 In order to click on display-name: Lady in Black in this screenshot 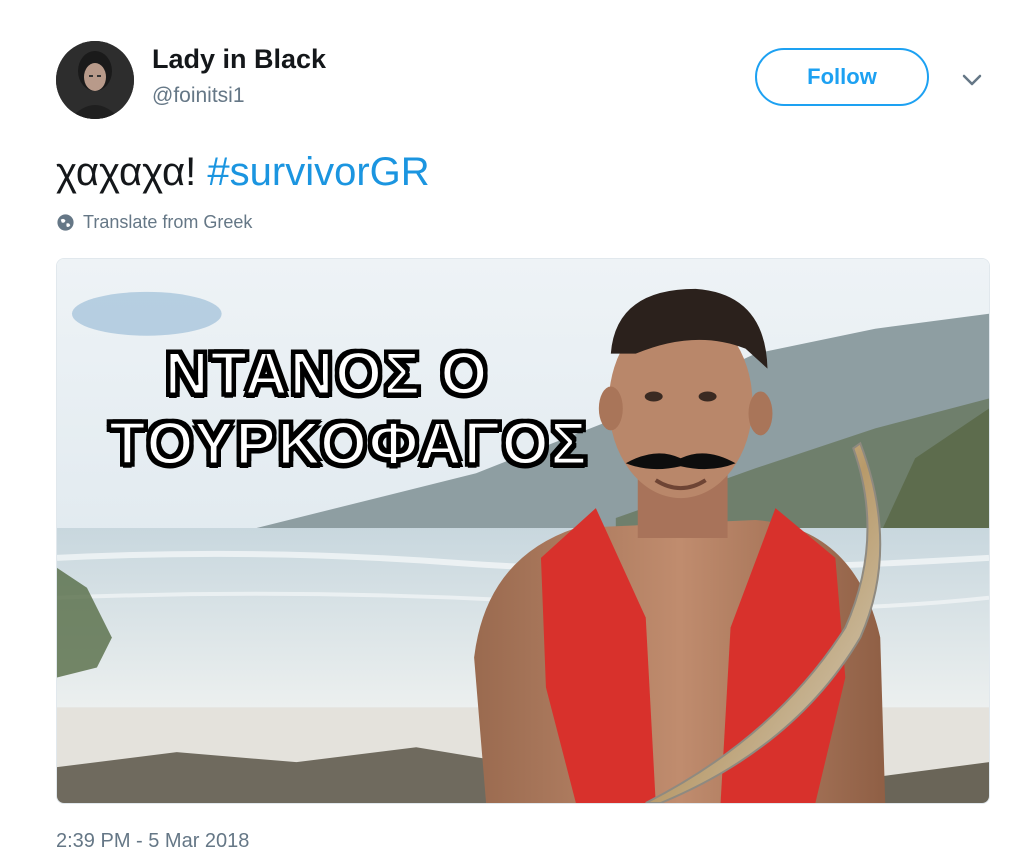, I will do `click(239, 59)`.